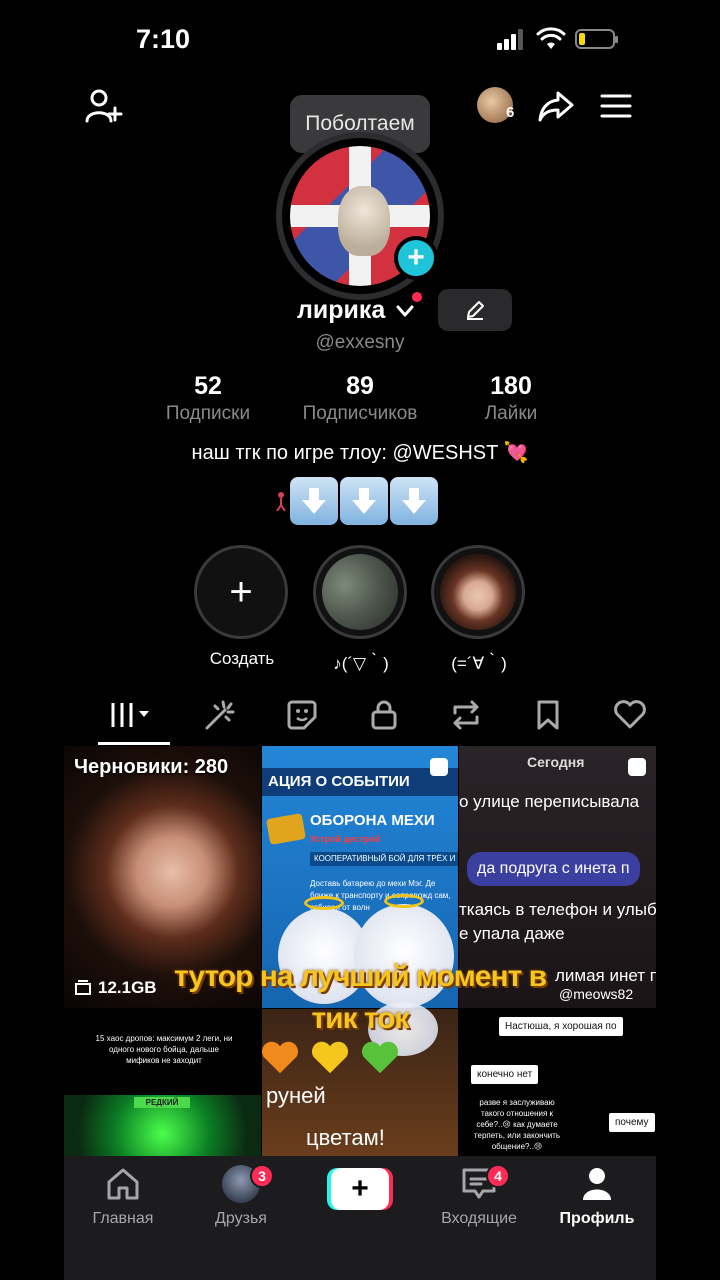  Describe the element at coordinates (557, 909) in the screenshot. I see `chat-line: ткаясь в телефон и улыб` at that location.